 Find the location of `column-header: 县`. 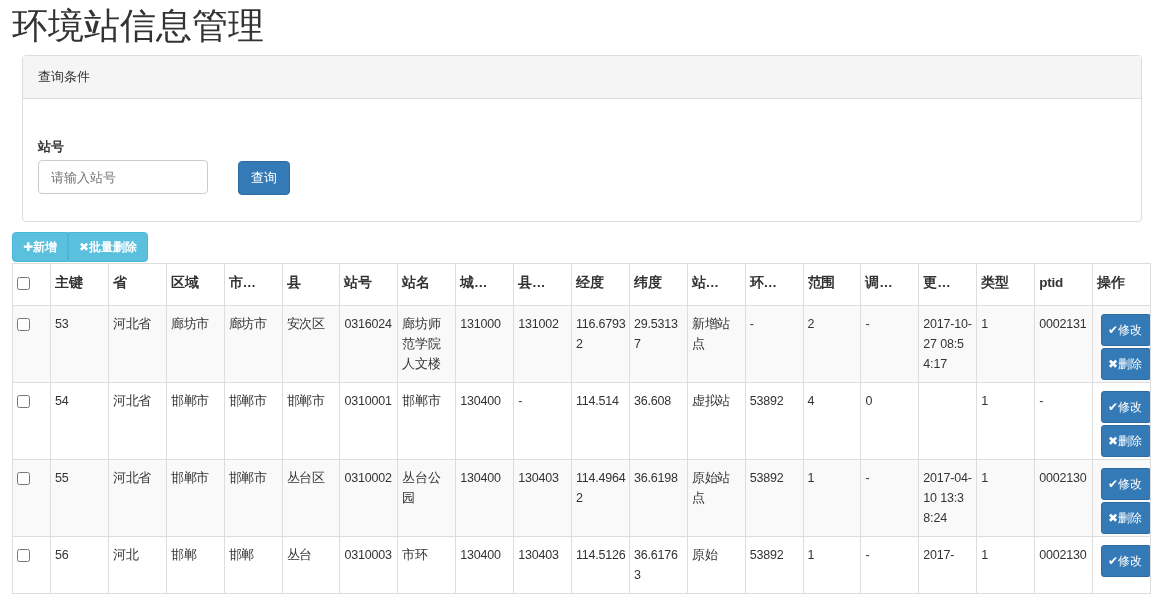

column-header: 县 is located at coordinates (311, 284).